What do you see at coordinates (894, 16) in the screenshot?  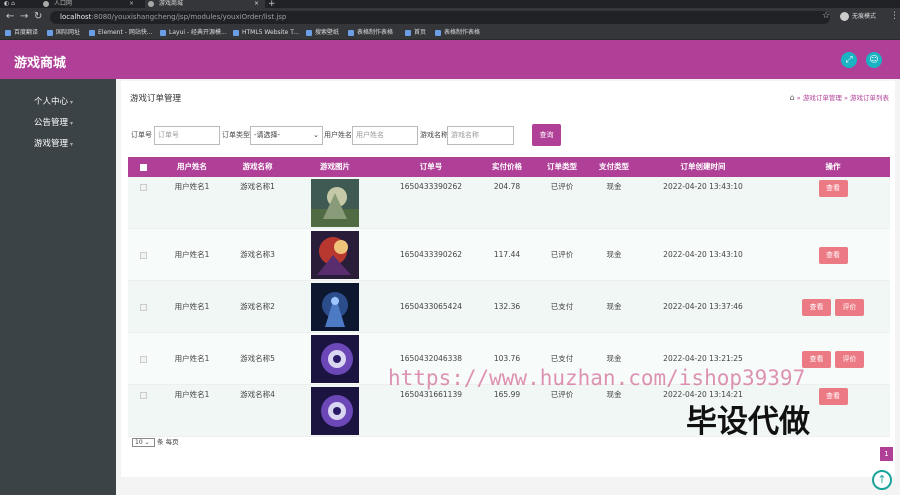 I see `browser-menu-icon: ⋮` at bounding box center [894, 16].